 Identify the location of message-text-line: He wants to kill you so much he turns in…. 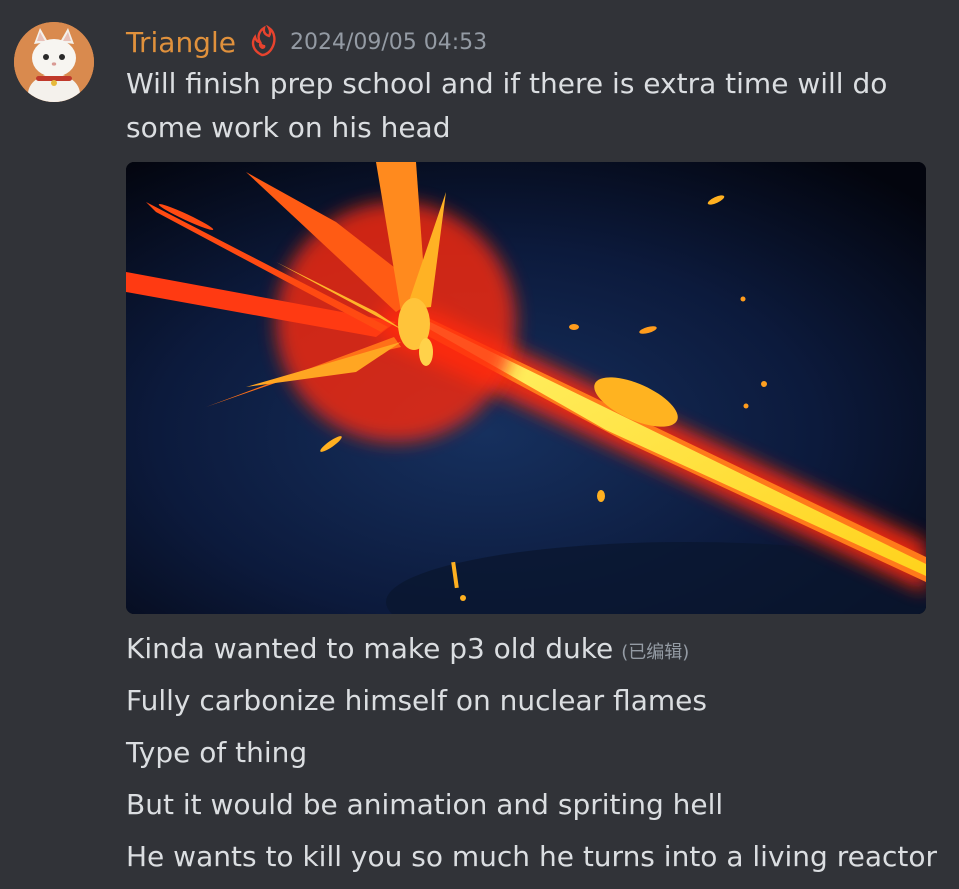
(532, 856).